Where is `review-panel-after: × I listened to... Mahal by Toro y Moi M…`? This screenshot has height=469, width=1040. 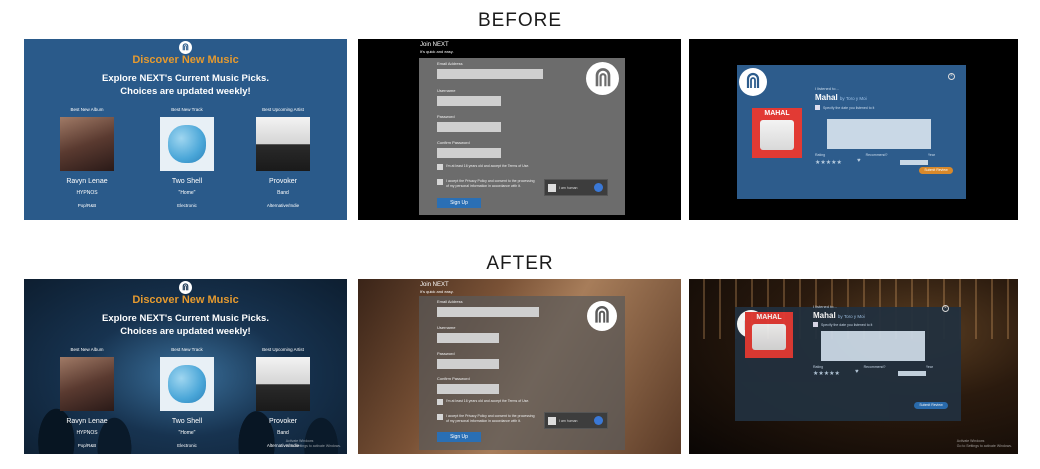 review-panel-after: × I listened to... Mahal by Toro y Moi M… is located at coordinates (853, 366).